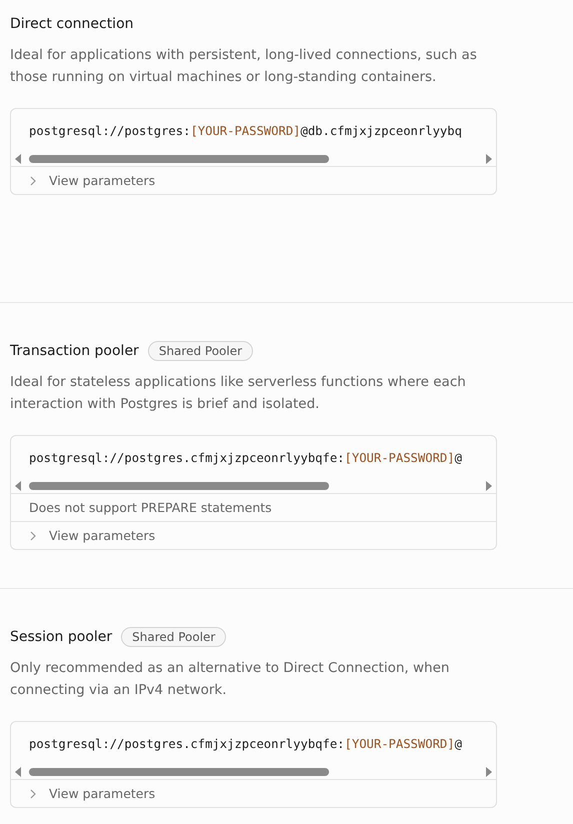 Image resolution: width=573 pixels, height=824 pixels. I want to click on section-description: Ideal for stateless applications like serverless functions where each interaction with Postgres is brief and isolated., so click(238, 393).